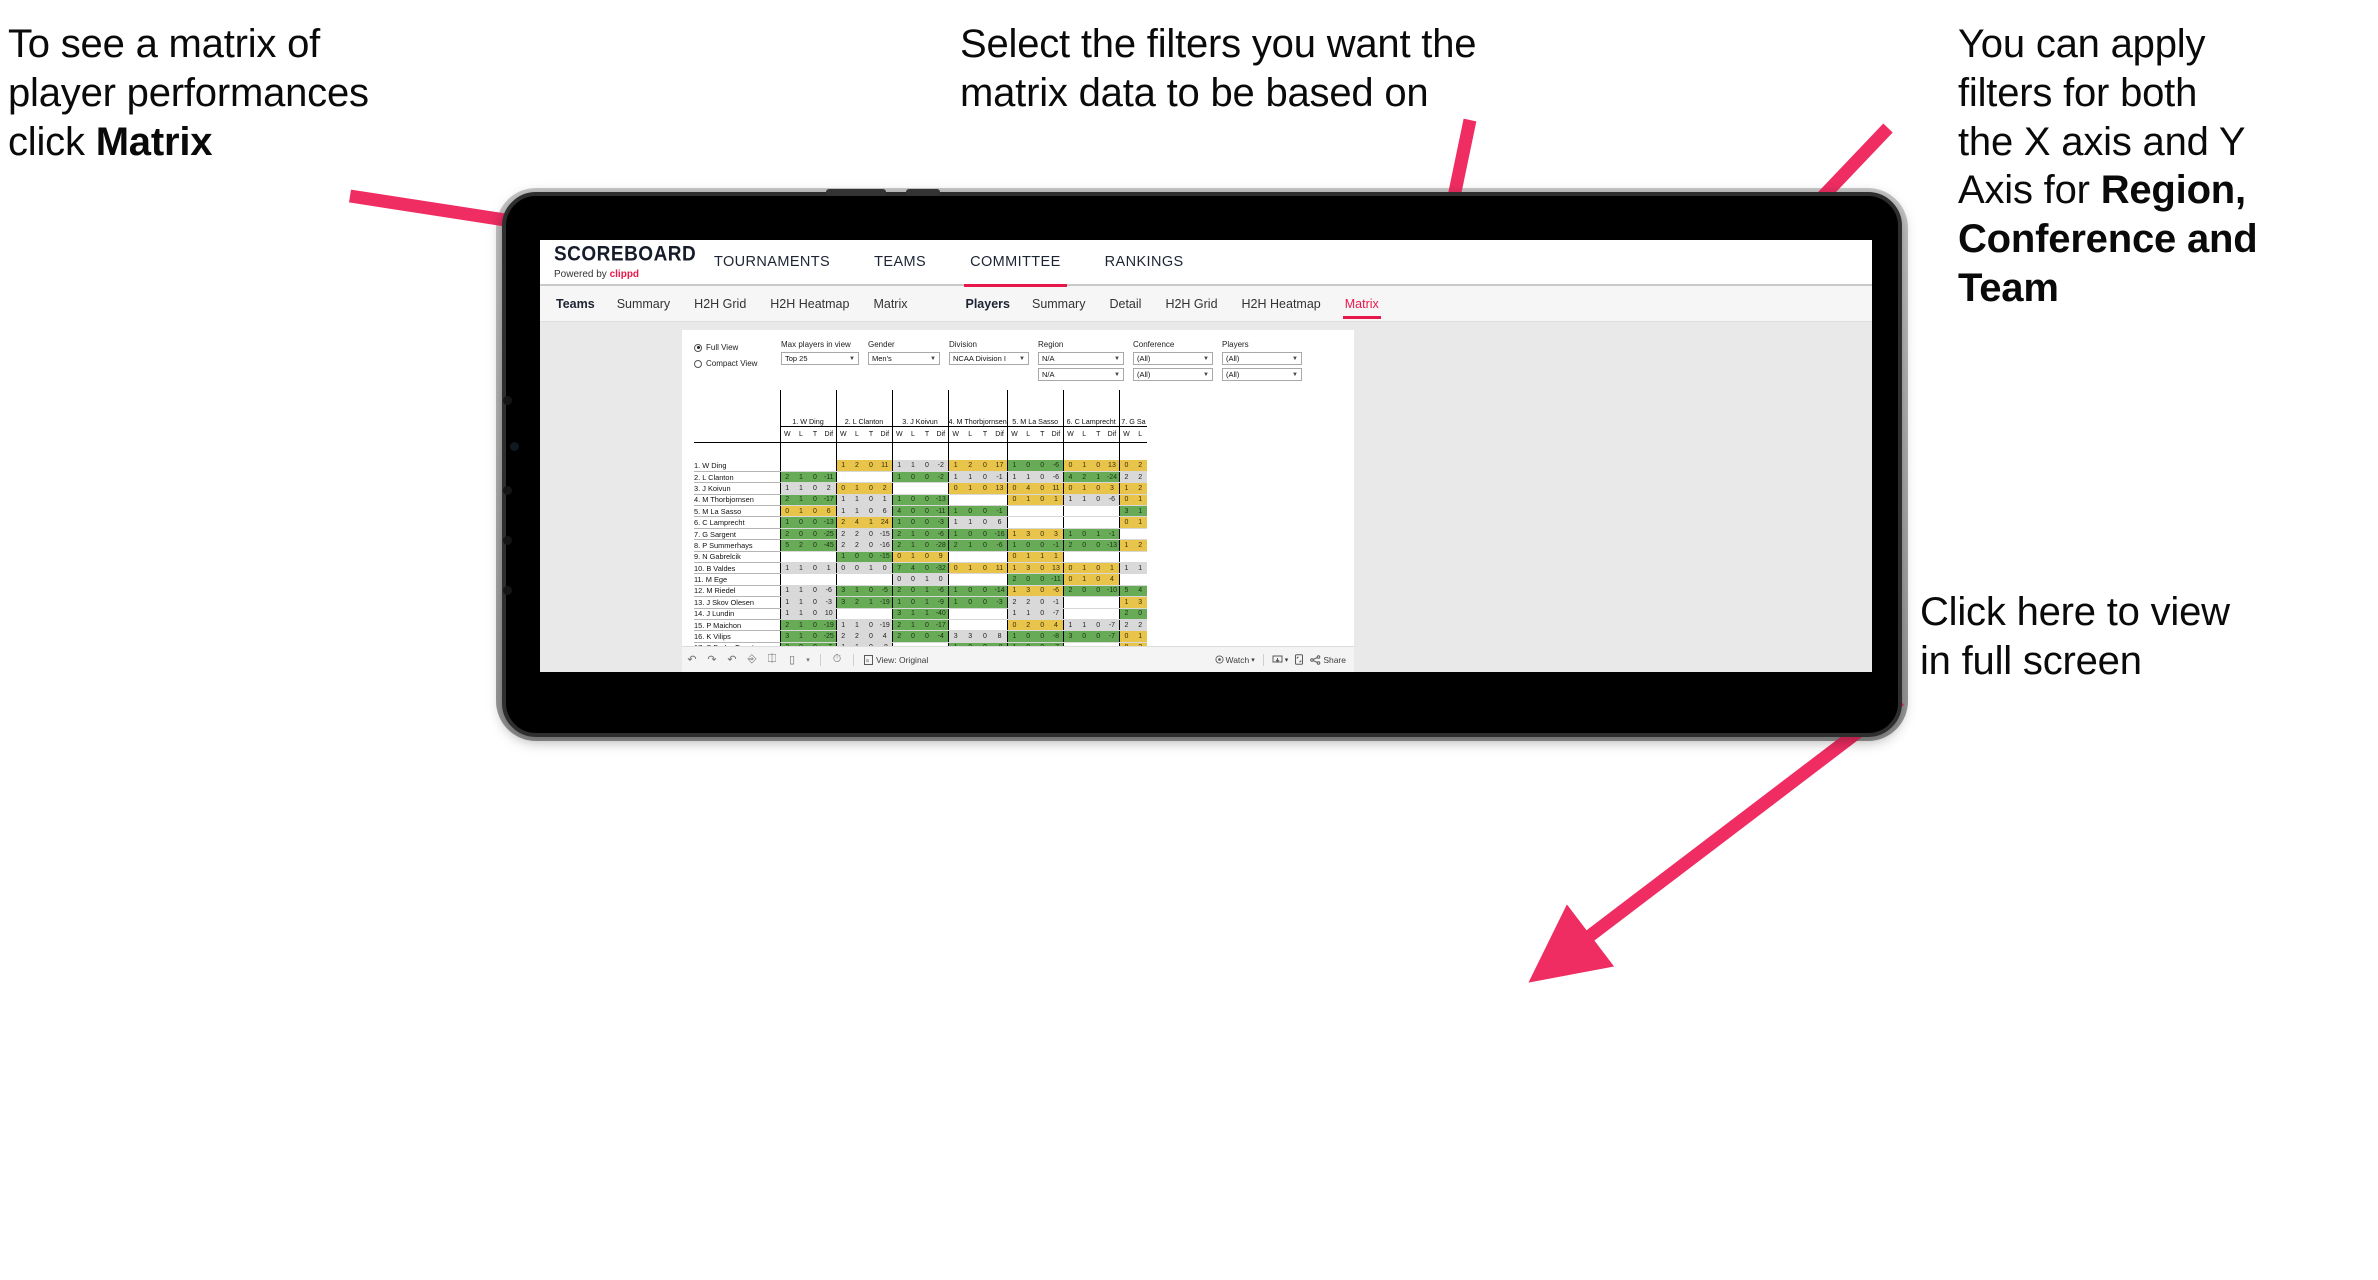 This screenshot has height=1280, width=2378. What do you see at coordinates (1125, 304) in the screenshot?
I see `subnav-item-players-detail: Detail` at bounding box center [1125, 304].